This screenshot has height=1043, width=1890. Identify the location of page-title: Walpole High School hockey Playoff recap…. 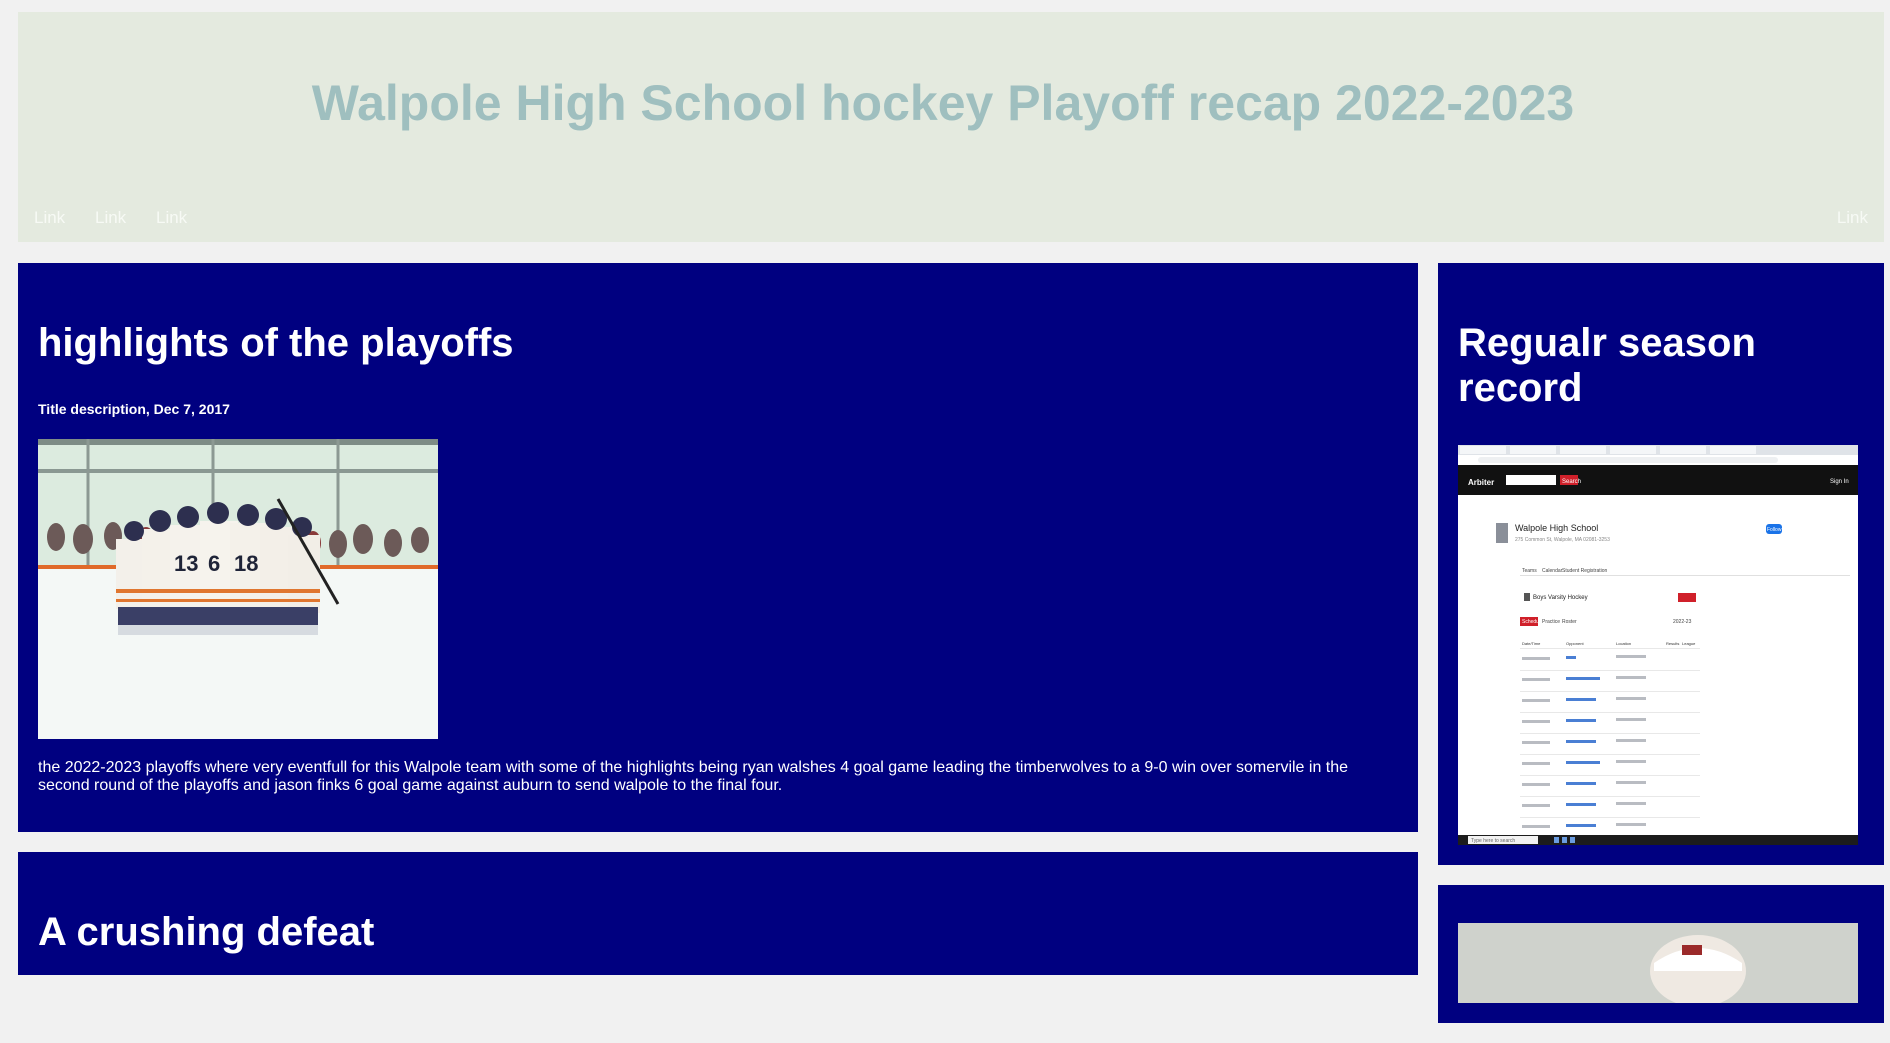
(943, 103).